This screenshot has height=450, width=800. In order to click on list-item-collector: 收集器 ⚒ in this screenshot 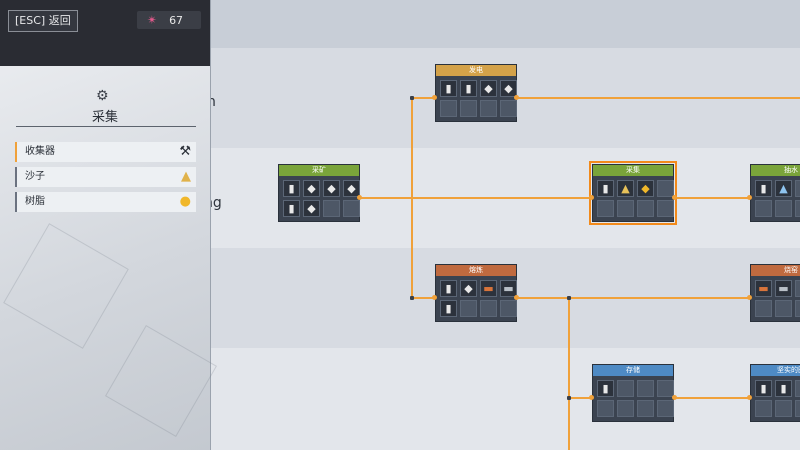, I will do `click(105, 152)`.